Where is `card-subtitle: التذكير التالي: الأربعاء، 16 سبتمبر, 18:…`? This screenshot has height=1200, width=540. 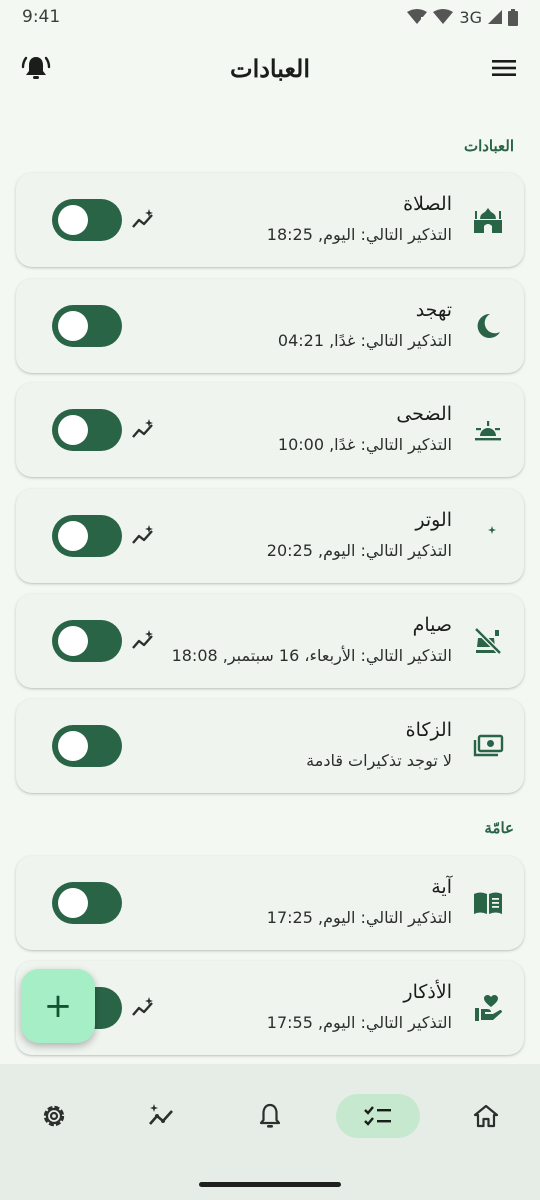
card-subtitle: التذكير التالي: الأربعاء، 16 سبتمبر, 18:… is located at coordinates (311, 655).